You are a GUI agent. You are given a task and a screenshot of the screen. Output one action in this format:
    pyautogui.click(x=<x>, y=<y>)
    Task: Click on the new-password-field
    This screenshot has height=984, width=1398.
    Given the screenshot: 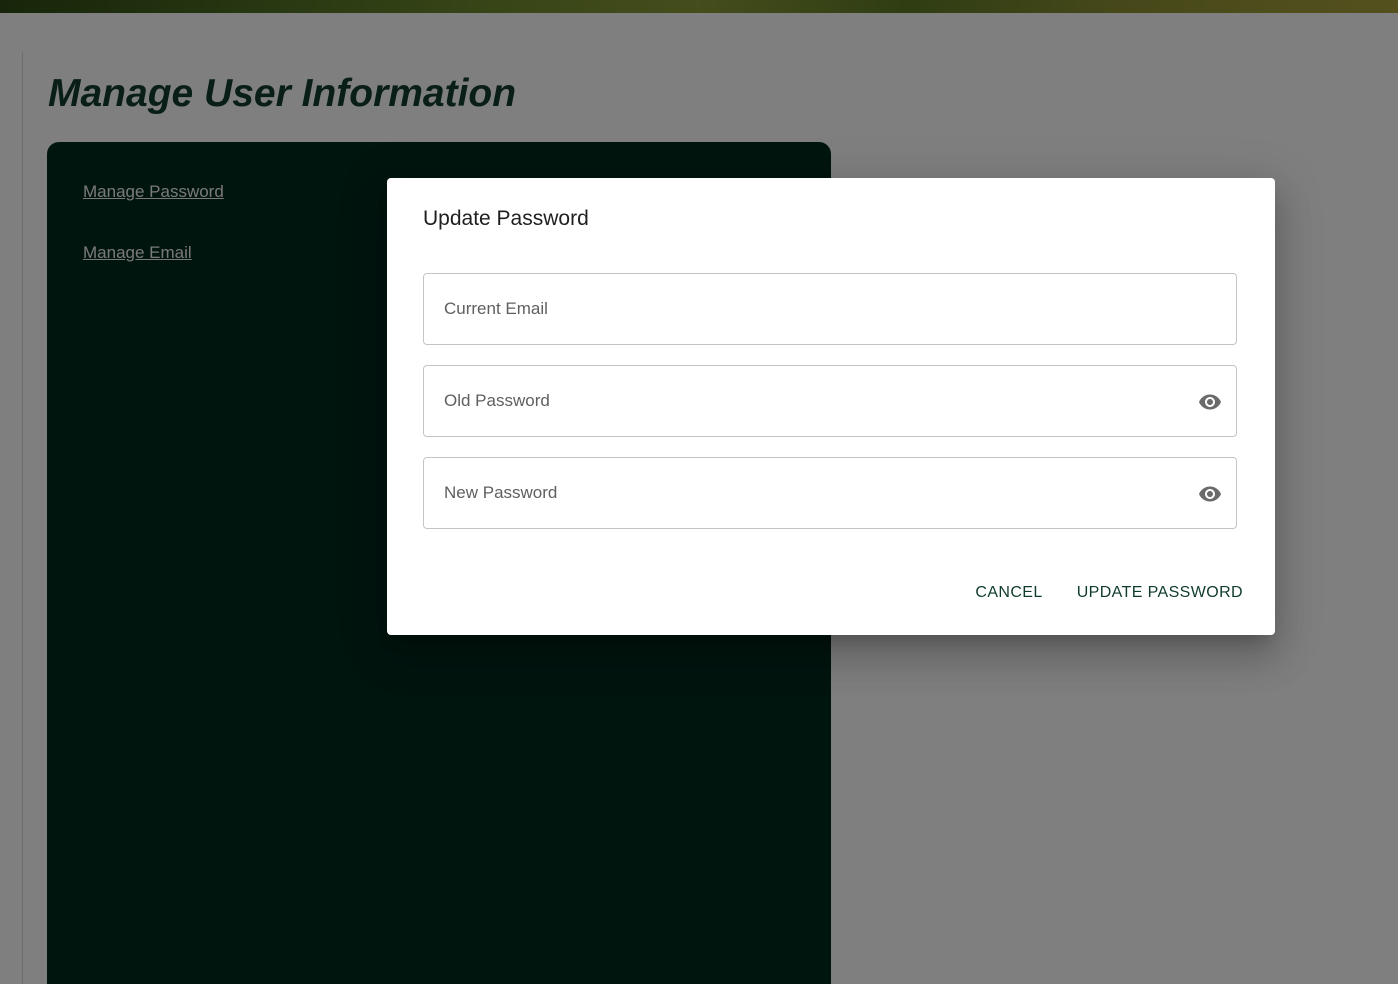 What is the action you would take?
    pyautogui.click(x=830, y=493)
    